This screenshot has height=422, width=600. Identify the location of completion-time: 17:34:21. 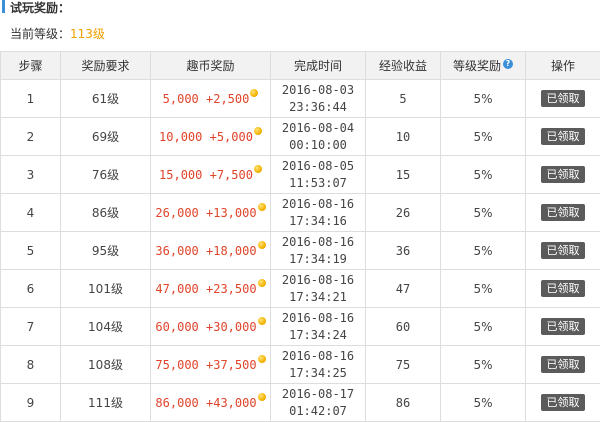
(318, 297).